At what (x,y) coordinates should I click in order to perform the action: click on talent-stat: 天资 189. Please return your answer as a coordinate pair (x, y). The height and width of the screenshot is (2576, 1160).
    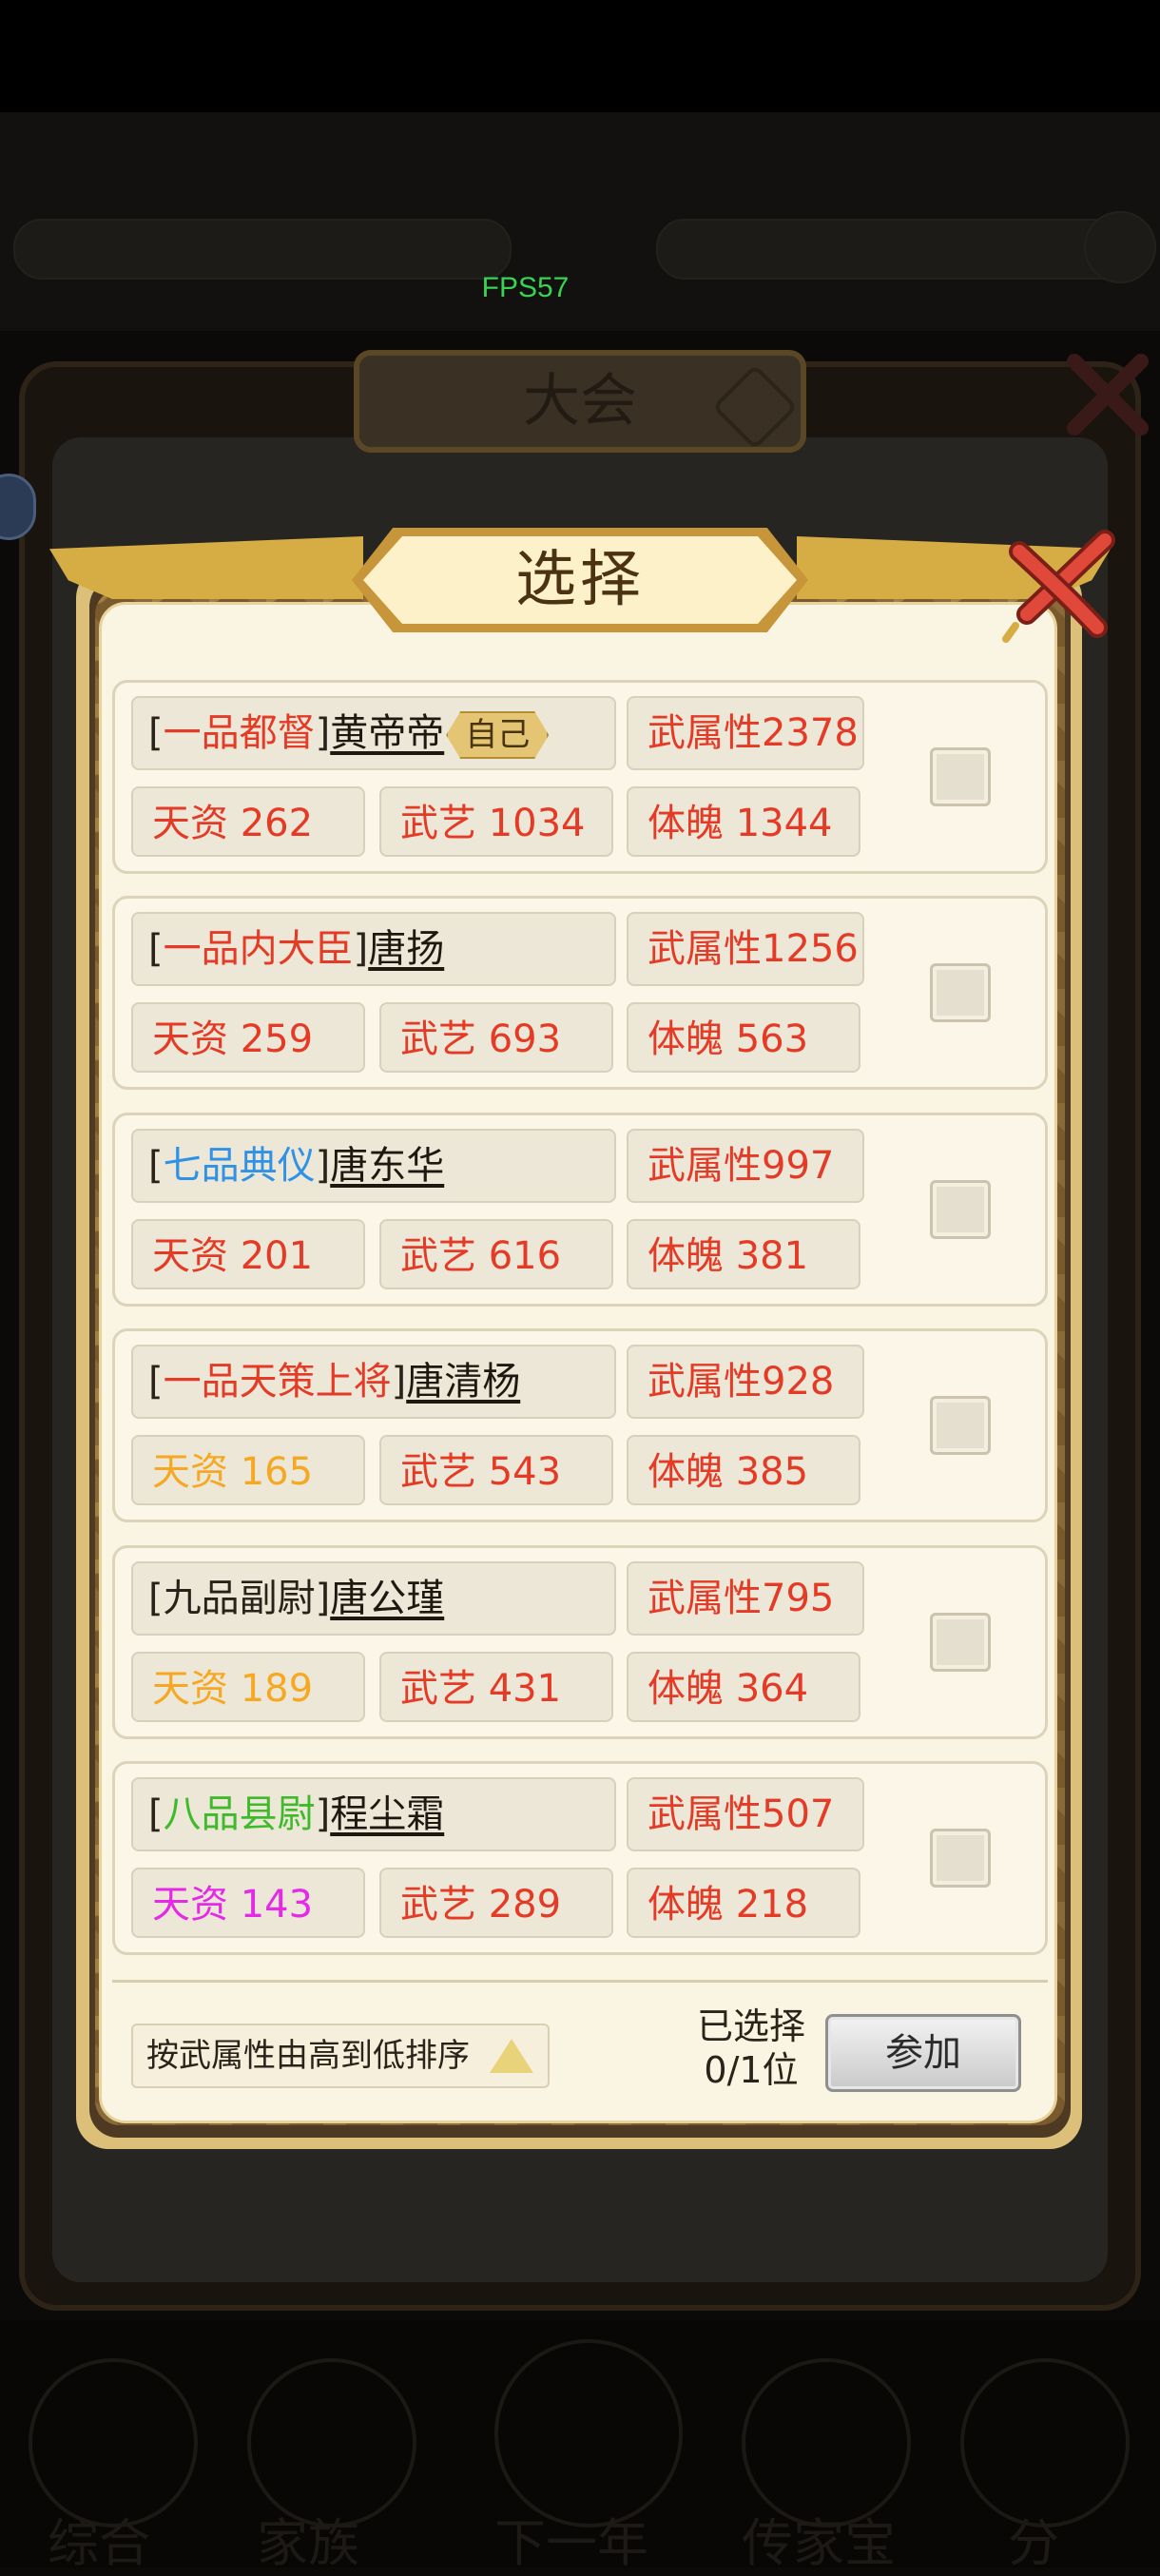
    Looking at the image, I should click on (248, 1687).